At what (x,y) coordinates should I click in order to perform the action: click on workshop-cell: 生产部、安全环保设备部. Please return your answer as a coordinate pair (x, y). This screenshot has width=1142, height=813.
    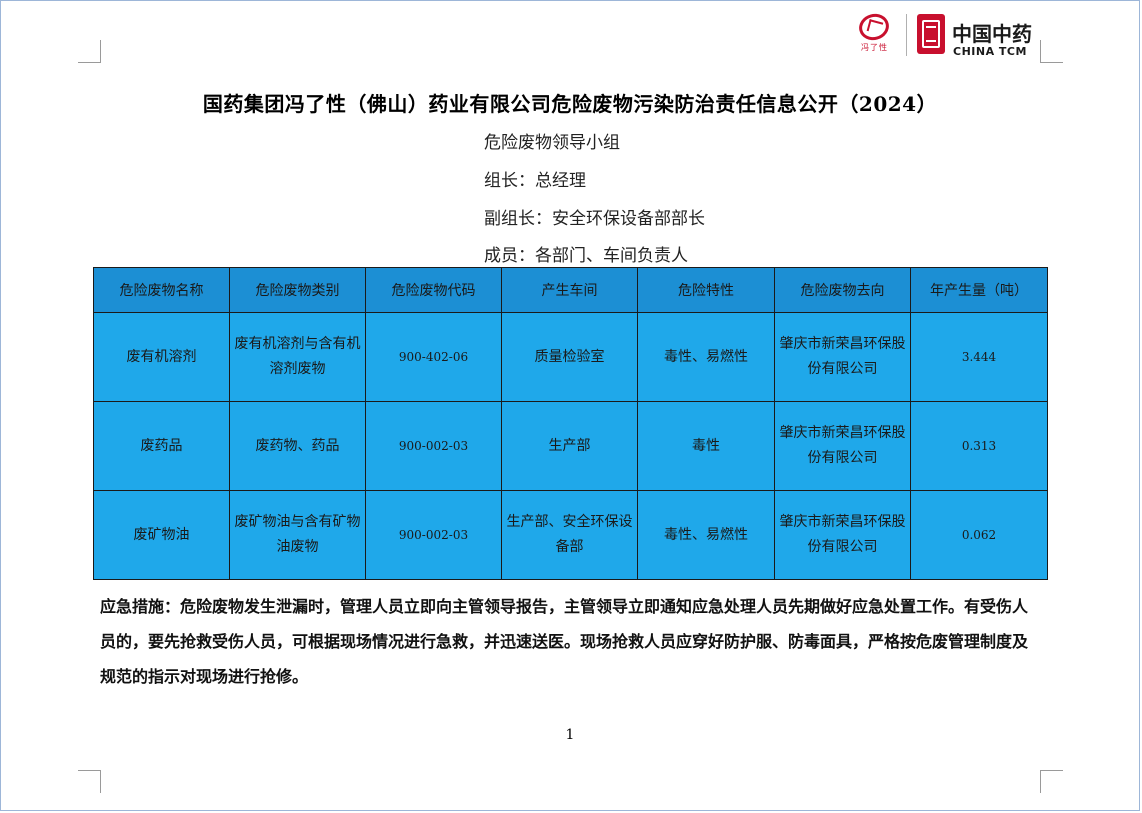
    Looking at the image, I should click on (569, 535).